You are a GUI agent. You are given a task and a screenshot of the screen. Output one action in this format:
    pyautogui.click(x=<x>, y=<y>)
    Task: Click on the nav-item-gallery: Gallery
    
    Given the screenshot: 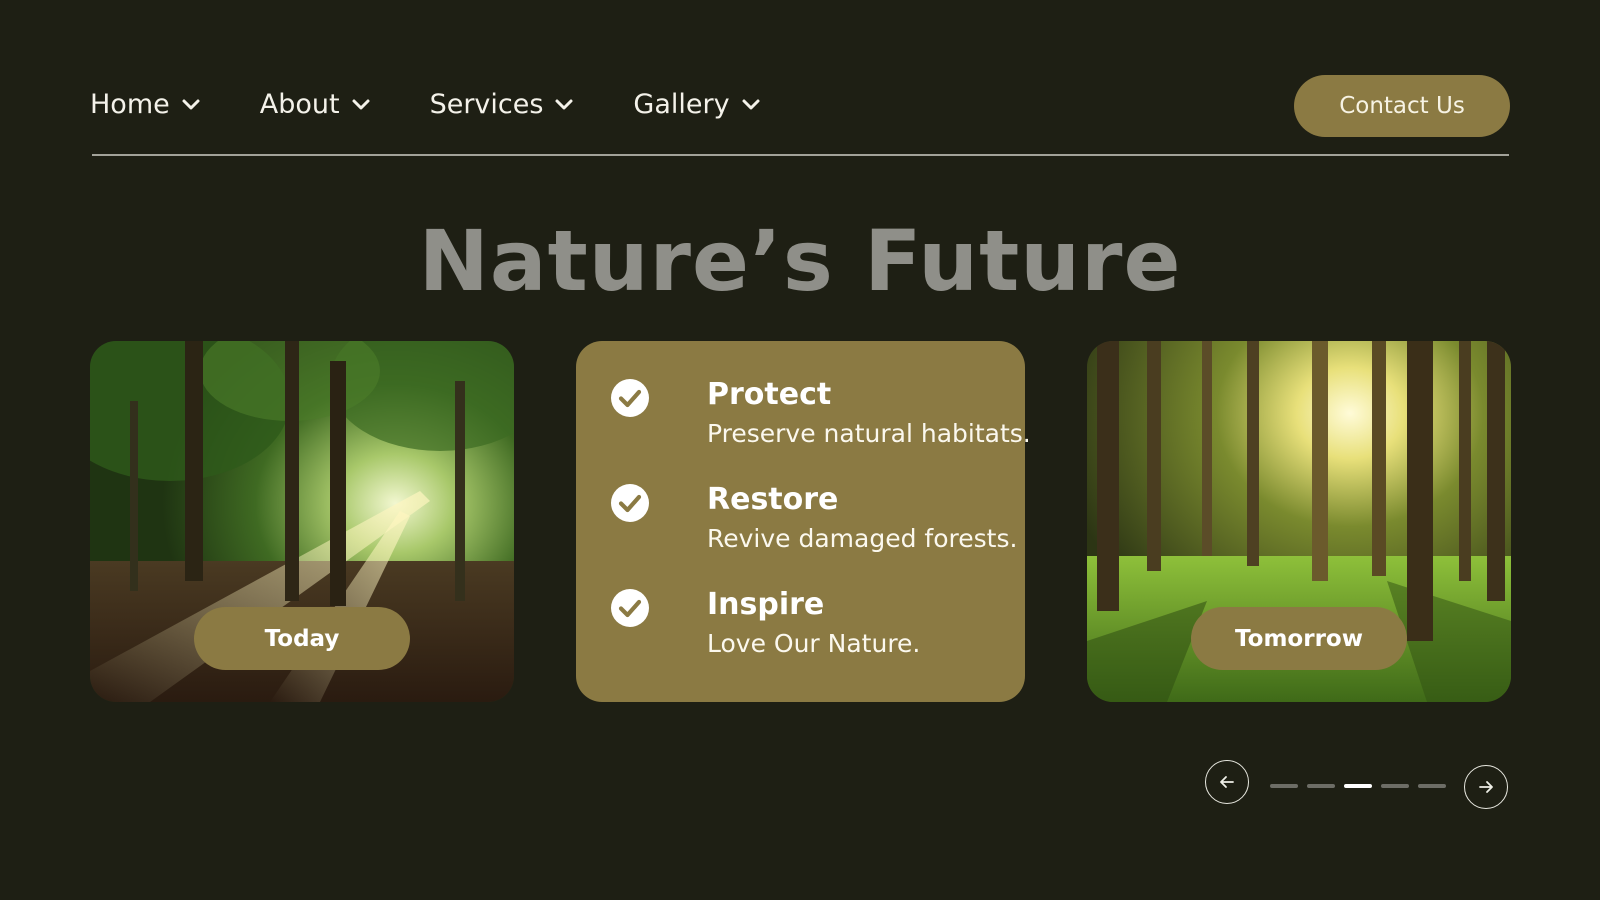 What is the action you would take?
    pyautogui.click(x=697, y=104)
    